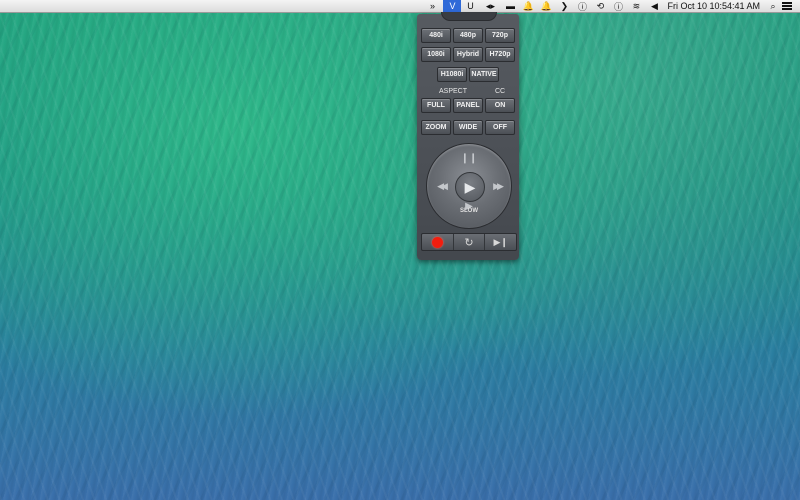 This screenshot has height=500, width=800. I want to click on btn-full: FULL, so click(436, 105).